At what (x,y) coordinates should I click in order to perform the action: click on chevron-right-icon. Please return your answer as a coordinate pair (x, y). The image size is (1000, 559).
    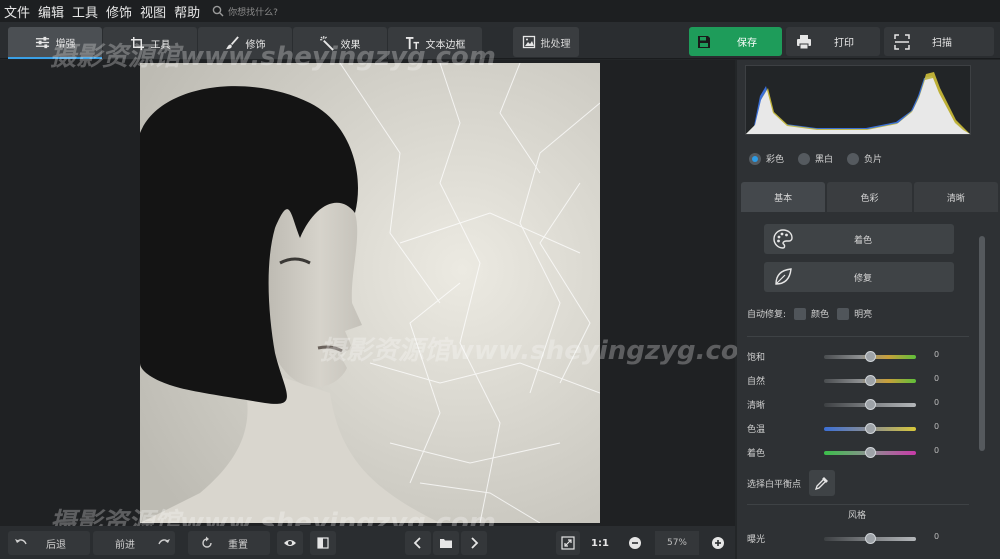
    Looking at the image, I should click on (475, 543).